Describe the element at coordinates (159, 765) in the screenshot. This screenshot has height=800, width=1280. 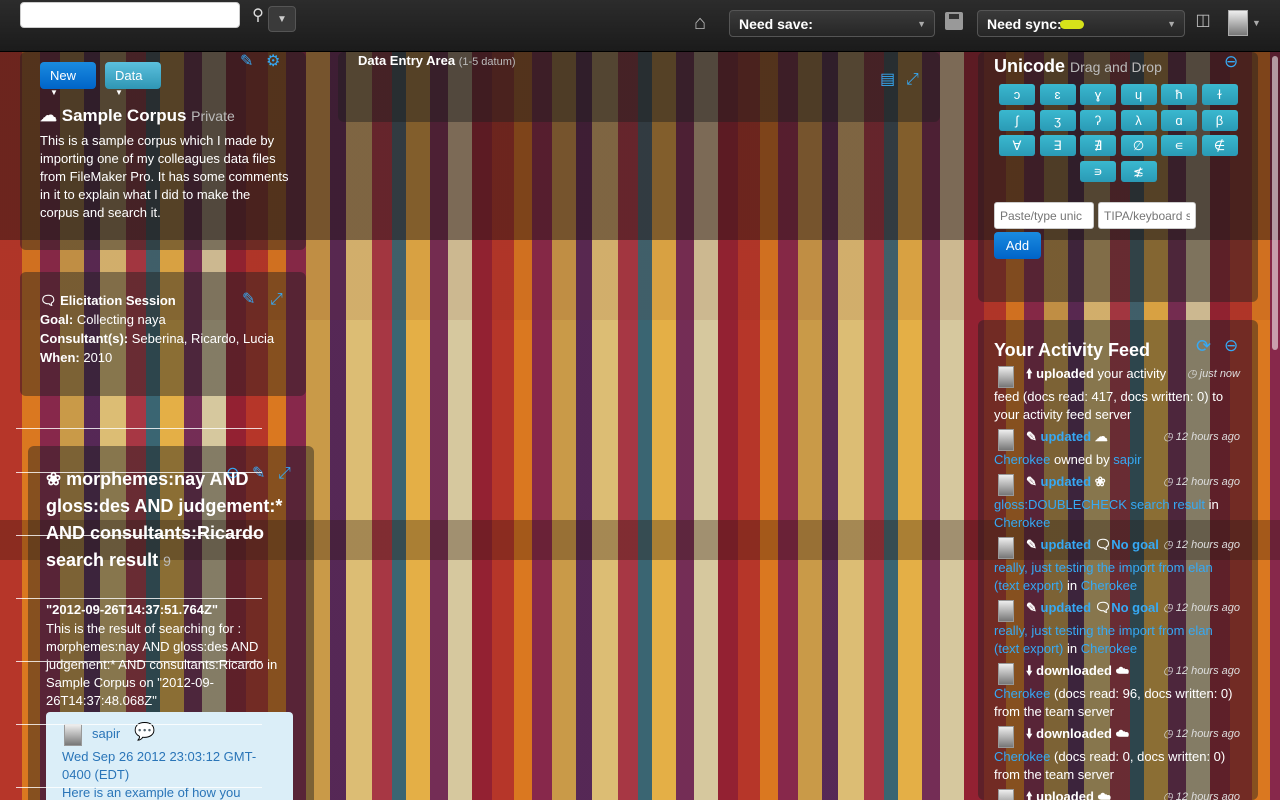
I see `comment-date: Wed Sep 26 2012 23:03:12 GMT-0400 (EDT)` at that location.